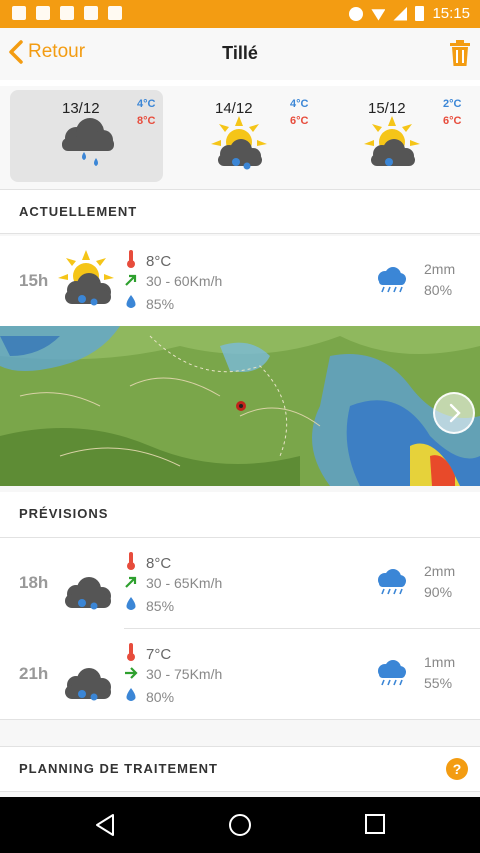 The width and height of the screenshot is (480, 853). What do you see at coordinates (438, 683) in the screenshot?
I see `rain-probability: 55%` at bounding box center [438, 683].